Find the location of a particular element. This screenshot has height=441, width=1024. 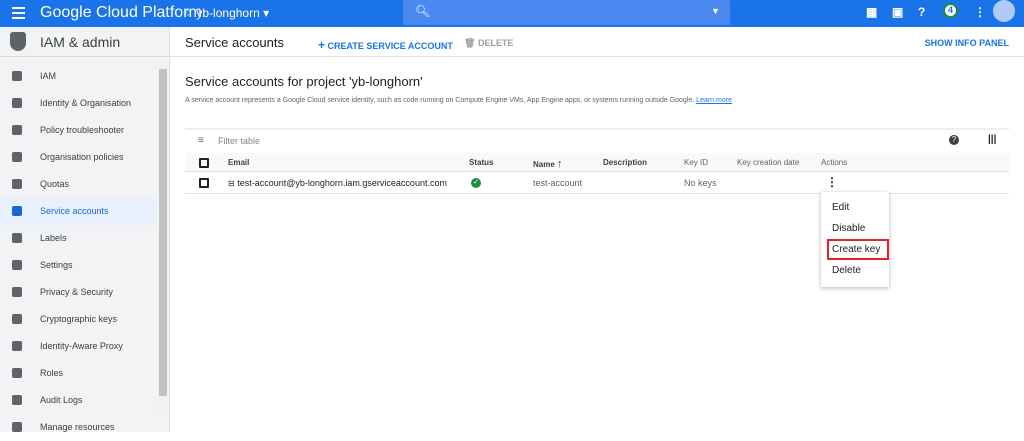

sidebar-item-label: Cryptographic keys is located at coordinates (79, 319).